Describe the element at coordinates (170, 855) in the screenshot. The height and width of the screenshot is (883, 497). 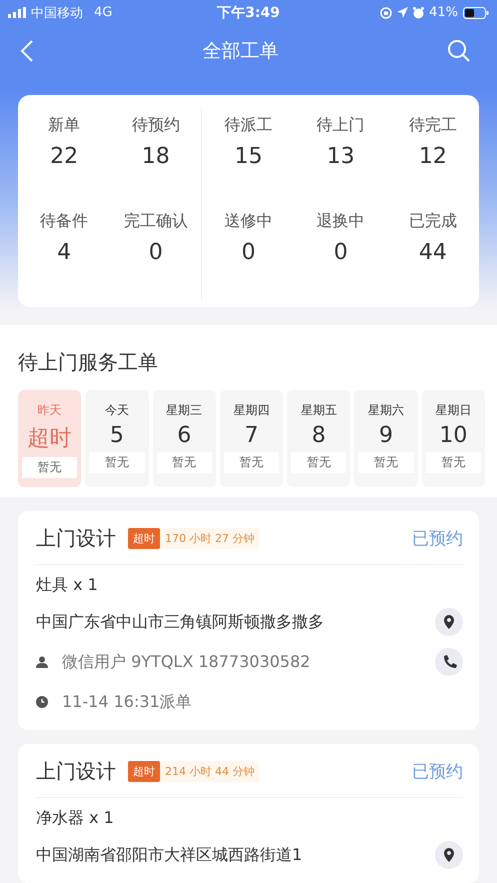
I see `address-text: 中国湖南省邵阳市大祥区城西路街道1` at that location.